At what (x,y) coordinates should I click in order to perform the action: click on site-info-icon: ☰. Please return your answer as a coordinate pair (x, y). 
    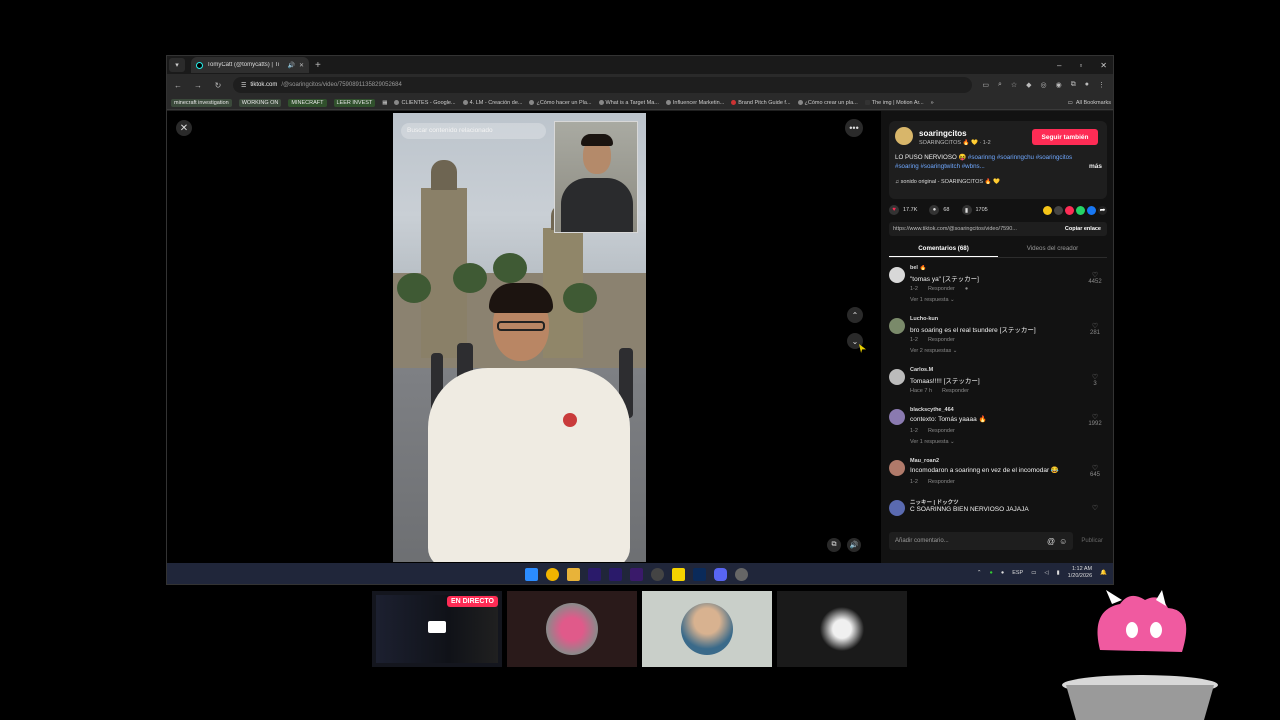
    Looking at the image, I should click on (243, 85).